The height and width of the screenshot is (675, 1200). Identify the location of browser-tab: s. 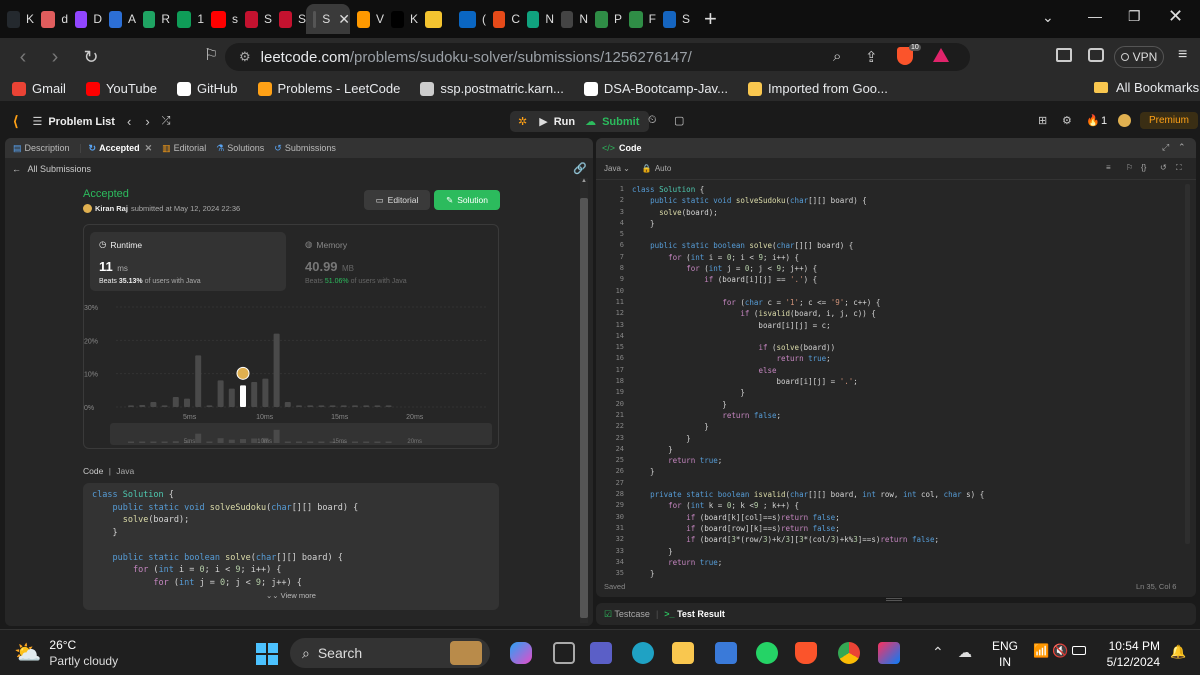
(221, 19).